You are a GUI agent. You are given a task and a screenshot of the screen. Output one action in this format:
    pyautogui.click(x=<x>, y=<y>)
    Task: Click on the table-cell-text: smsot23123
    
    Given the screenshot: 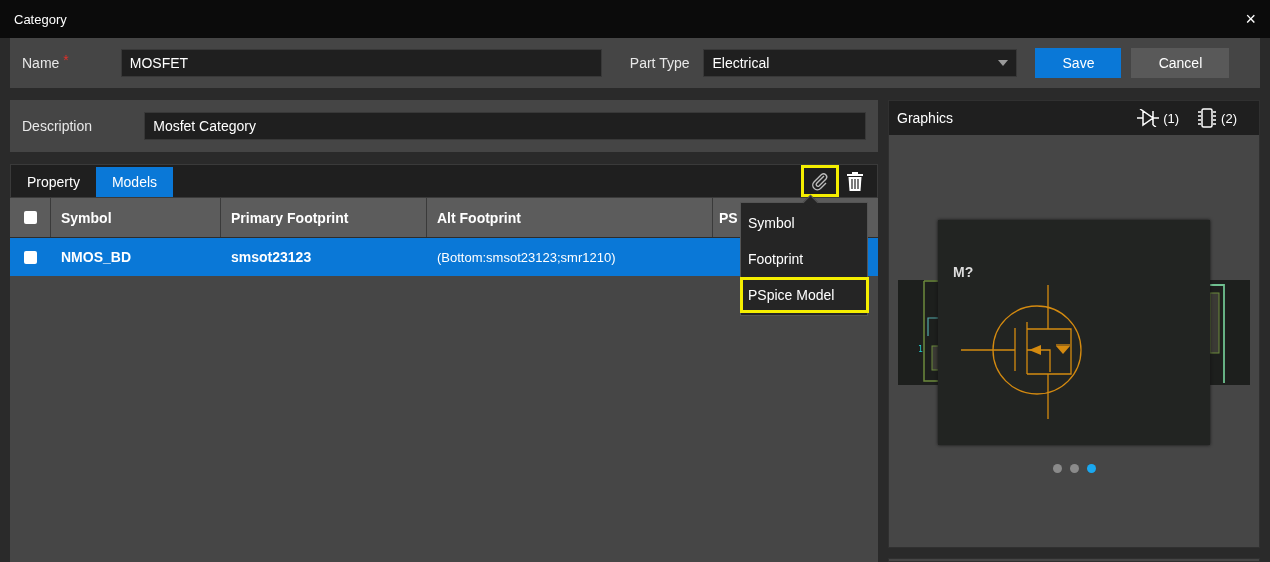 What is the action you would take?
    pyautogui.click(x=271, y=257)
    